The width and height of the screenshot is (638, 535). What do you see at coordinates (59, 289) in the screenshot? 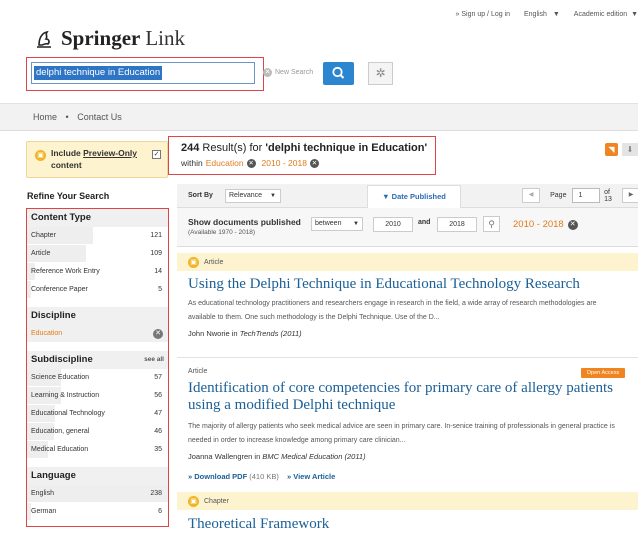
I see `facet-label: Conference Paper` at bounding box center [59, 289].